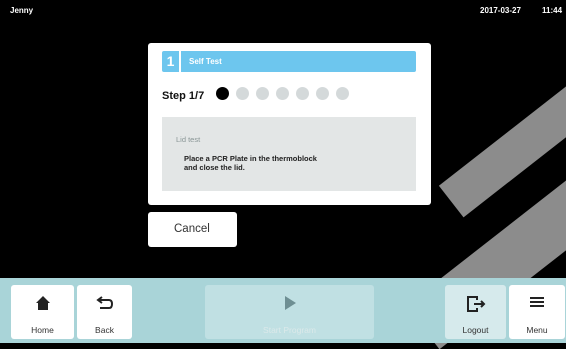  I want to click on play-icon, so click(289, 304).